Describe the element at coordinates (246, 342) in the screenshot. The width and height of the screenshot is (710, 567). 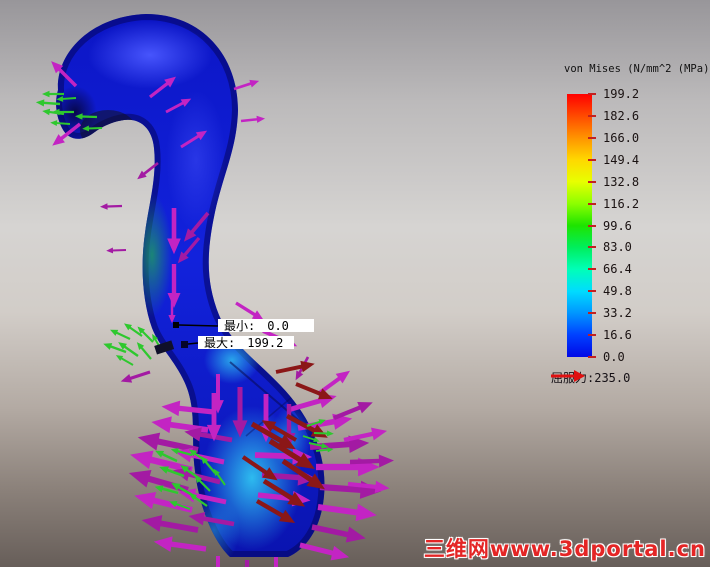
I see `max-callout: 最大: 199.2` at that location.